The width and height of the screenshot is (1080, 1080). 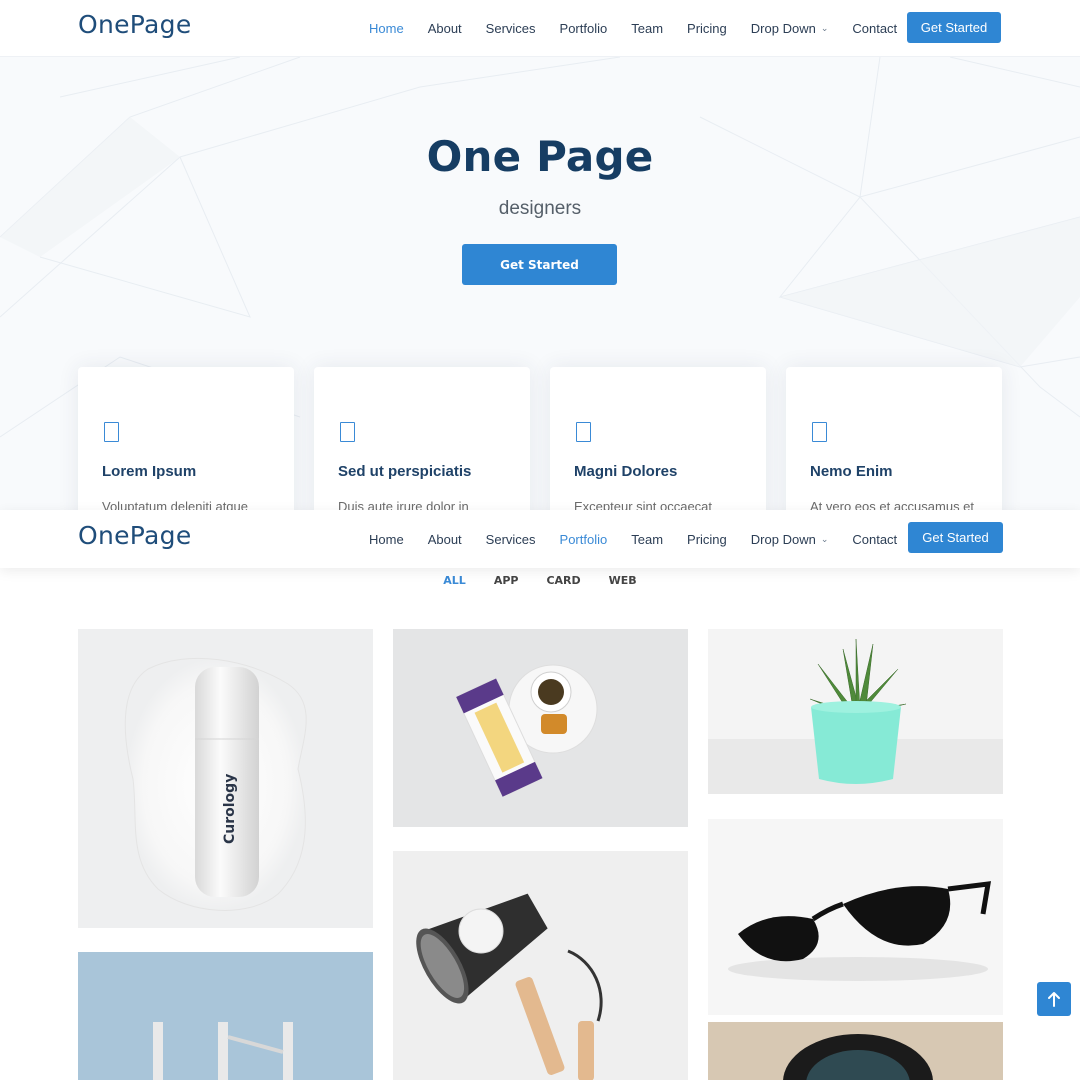 What do you see at coordinates (186, 447) in the screenshot?
I see `feature-card: Lorem Ipsum Voluptatum deleniti atque` at bounding box center [186, 447].